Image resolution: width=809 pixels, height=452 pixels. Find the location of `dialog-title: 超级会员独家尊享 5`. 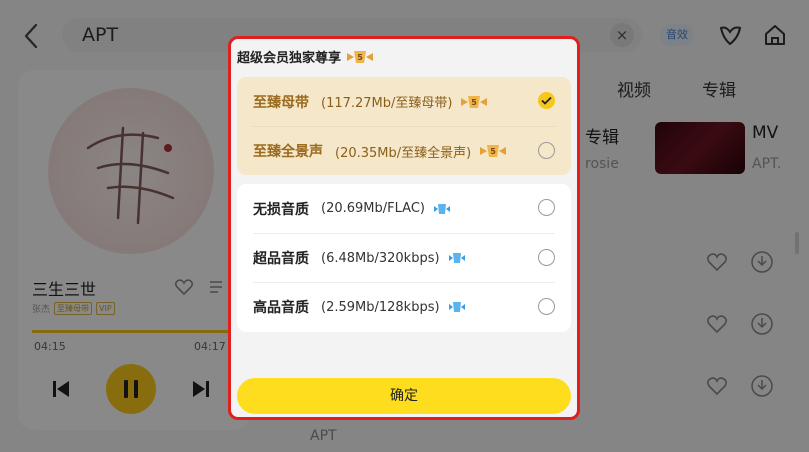

dialog-title: 超级会员独家尊享 5 is located at coordinates (305, 56).